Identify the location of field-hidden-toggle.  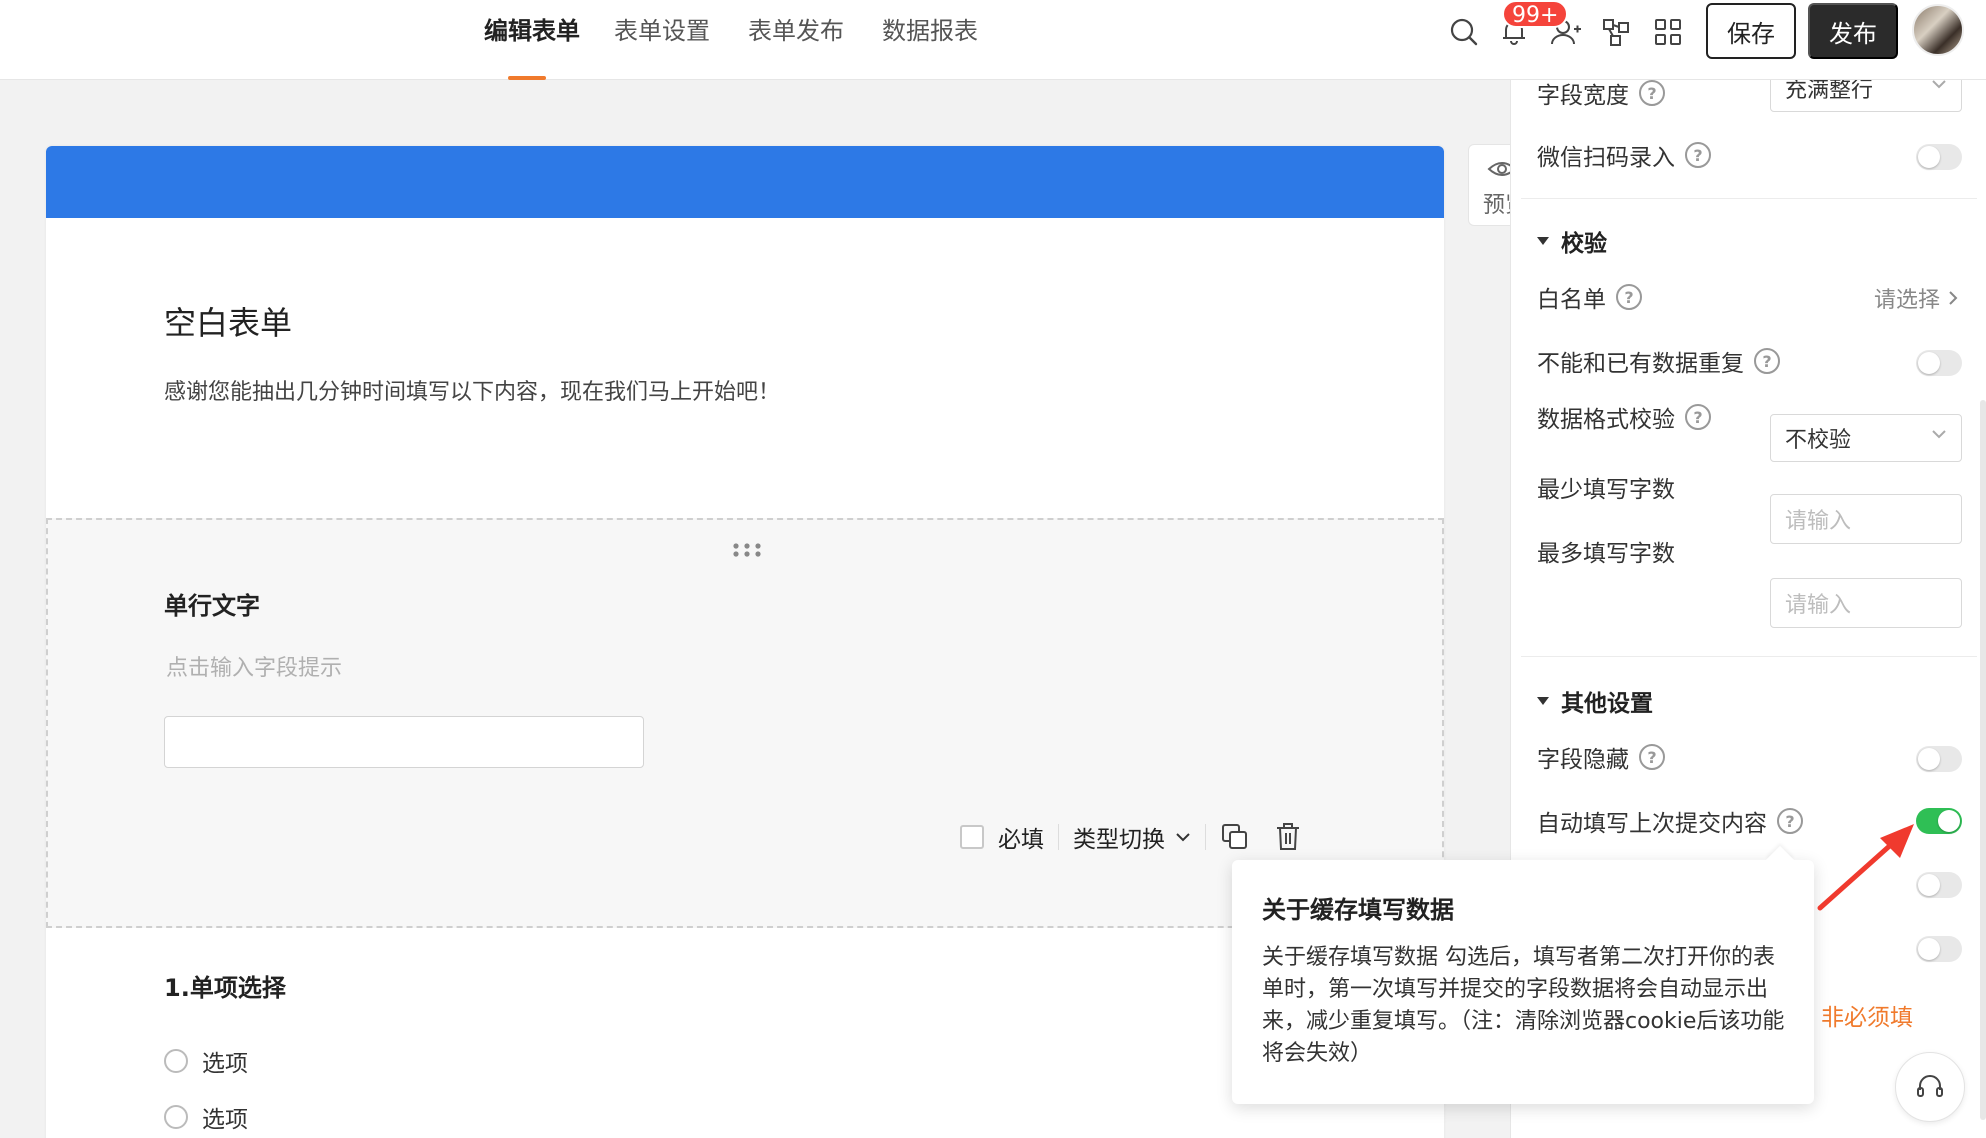
(1939, 759).